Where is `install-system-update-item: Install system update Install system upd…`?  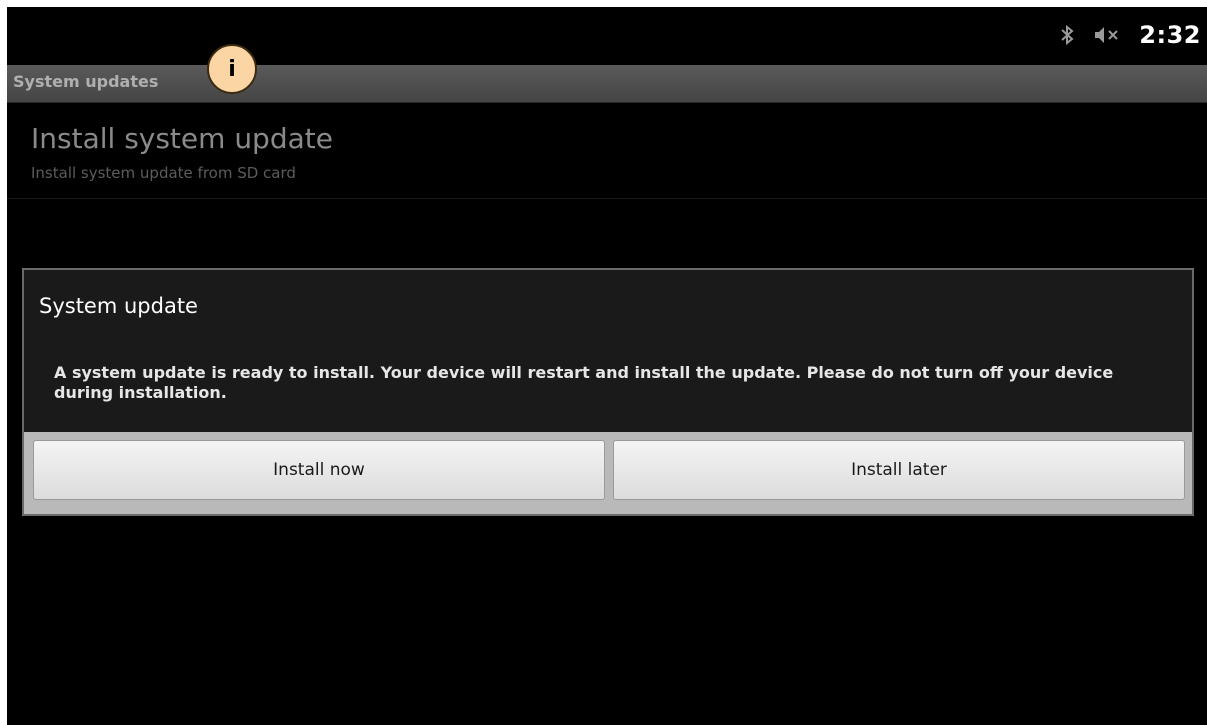 install-system-update-item: Install system update Install system upd… is located at coordinates (607, 150).